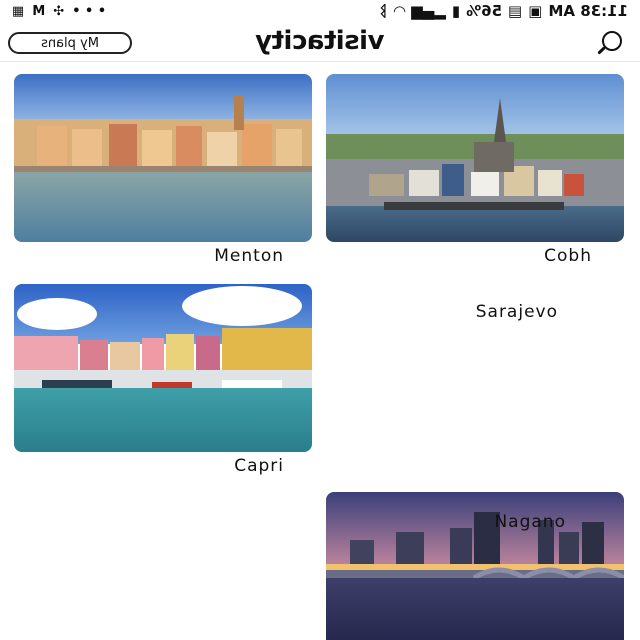  I want to click on image-icon: ▦, so click(18, 11).